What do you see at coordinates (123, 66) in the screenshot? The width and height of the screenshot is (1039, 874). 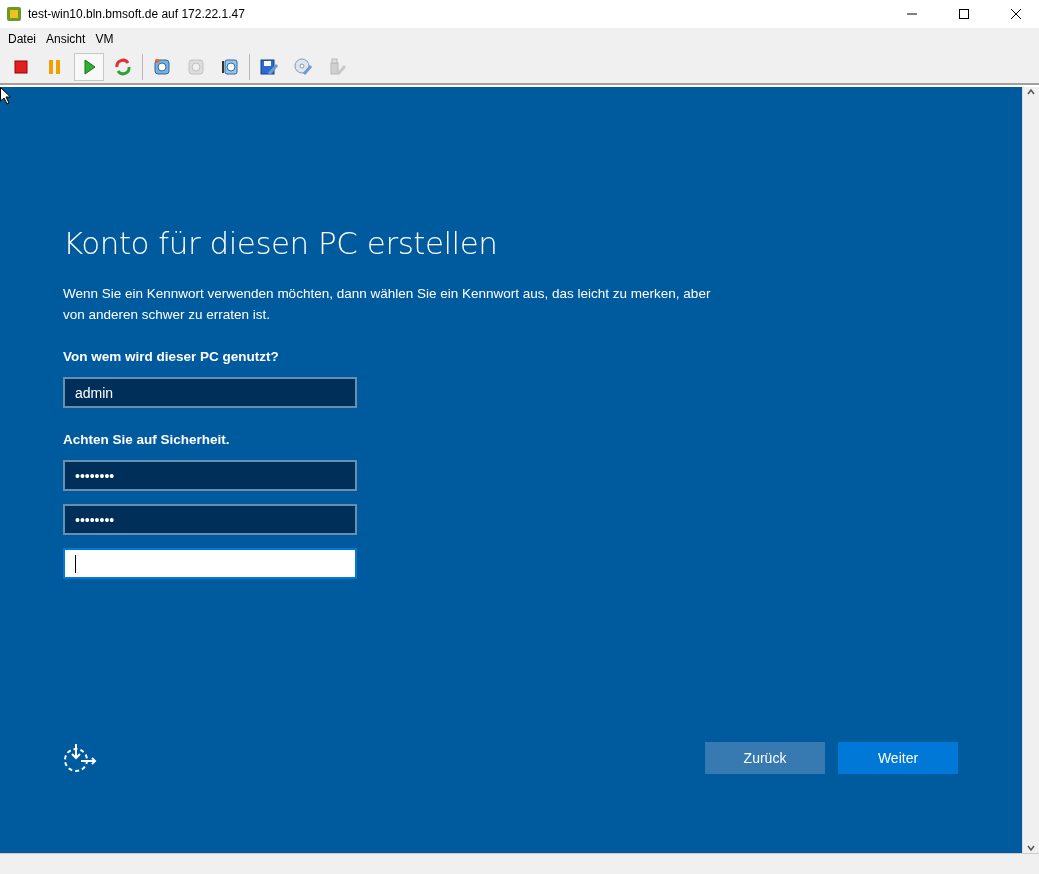 I see `reset-icon` at bounding box center [123, 66].